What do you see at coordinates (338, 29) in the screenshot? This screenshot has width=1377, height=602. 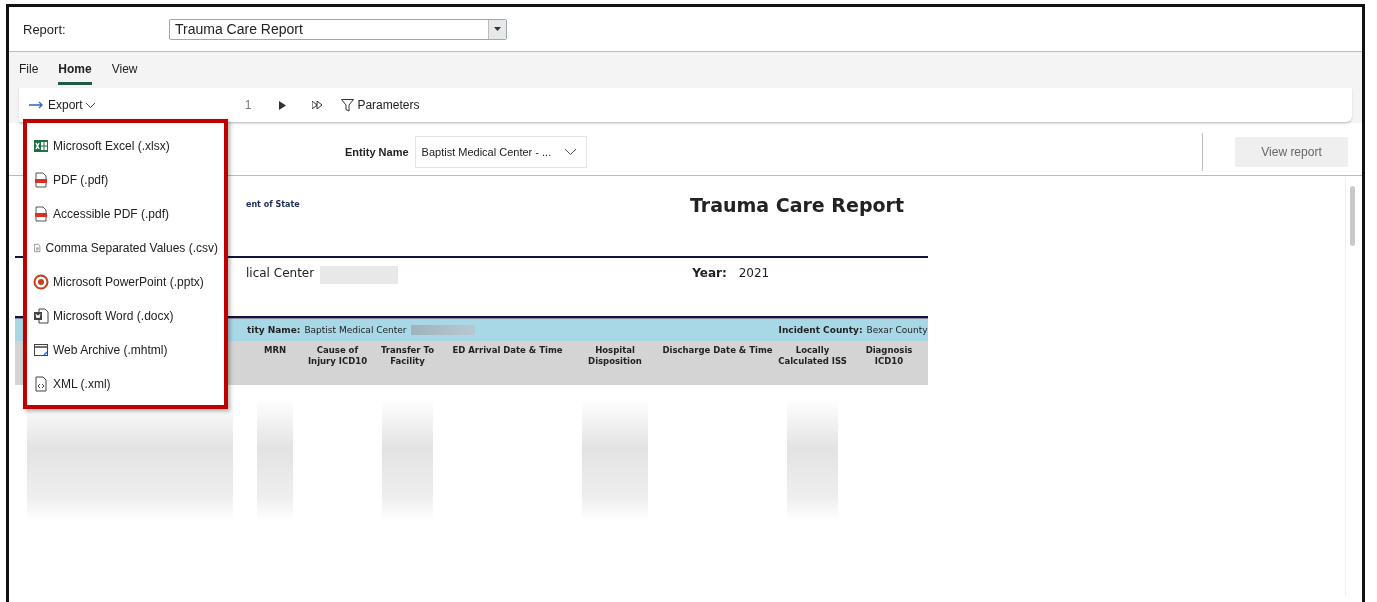 I see `report-dropdown: Trauma Care Report` at bounding box center [338, 29].